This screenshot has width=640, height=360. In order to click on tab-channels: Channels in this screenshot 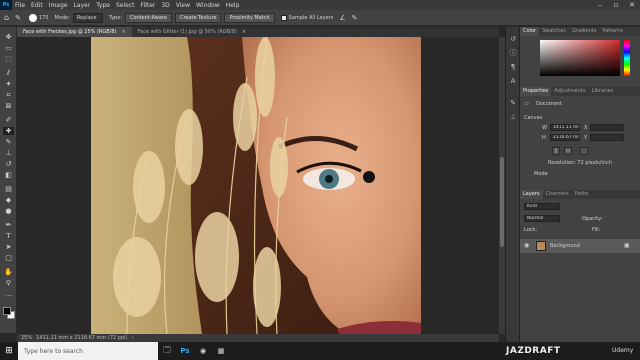, I will do `click(557, 194)`.